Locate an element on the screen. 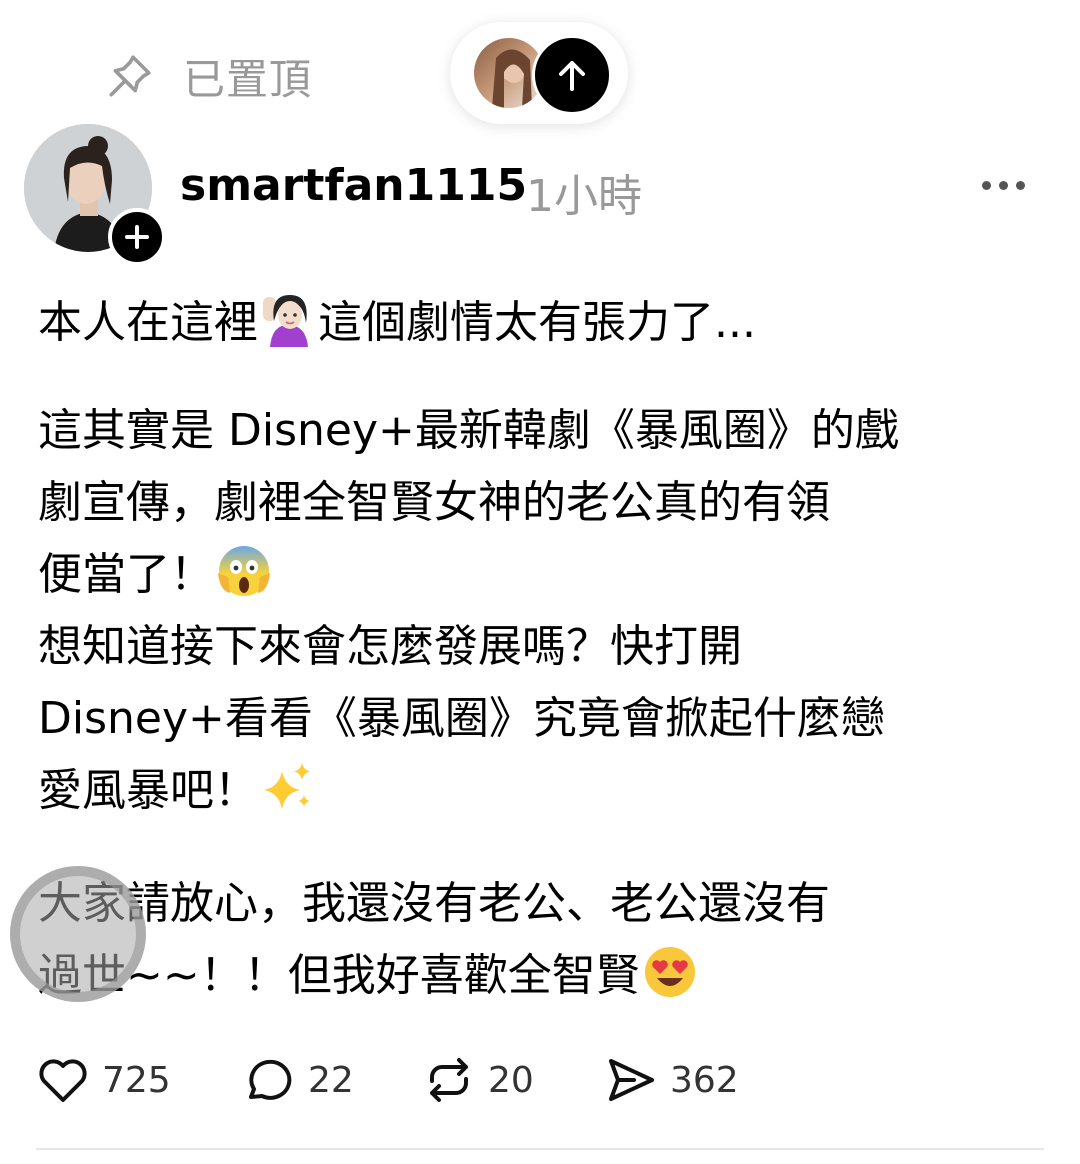  comment-icon is located at coordinates (270, 1079).